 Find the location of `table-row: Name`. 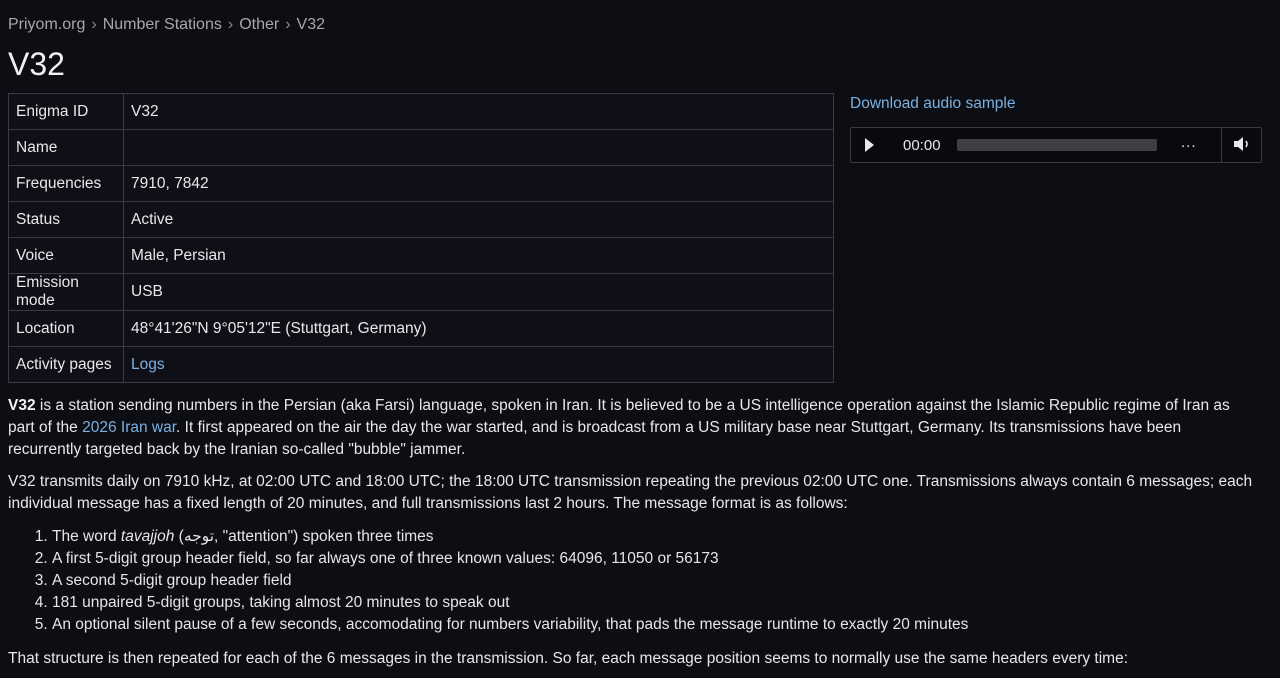

table-row: Name is located at coordinates (421, 147).